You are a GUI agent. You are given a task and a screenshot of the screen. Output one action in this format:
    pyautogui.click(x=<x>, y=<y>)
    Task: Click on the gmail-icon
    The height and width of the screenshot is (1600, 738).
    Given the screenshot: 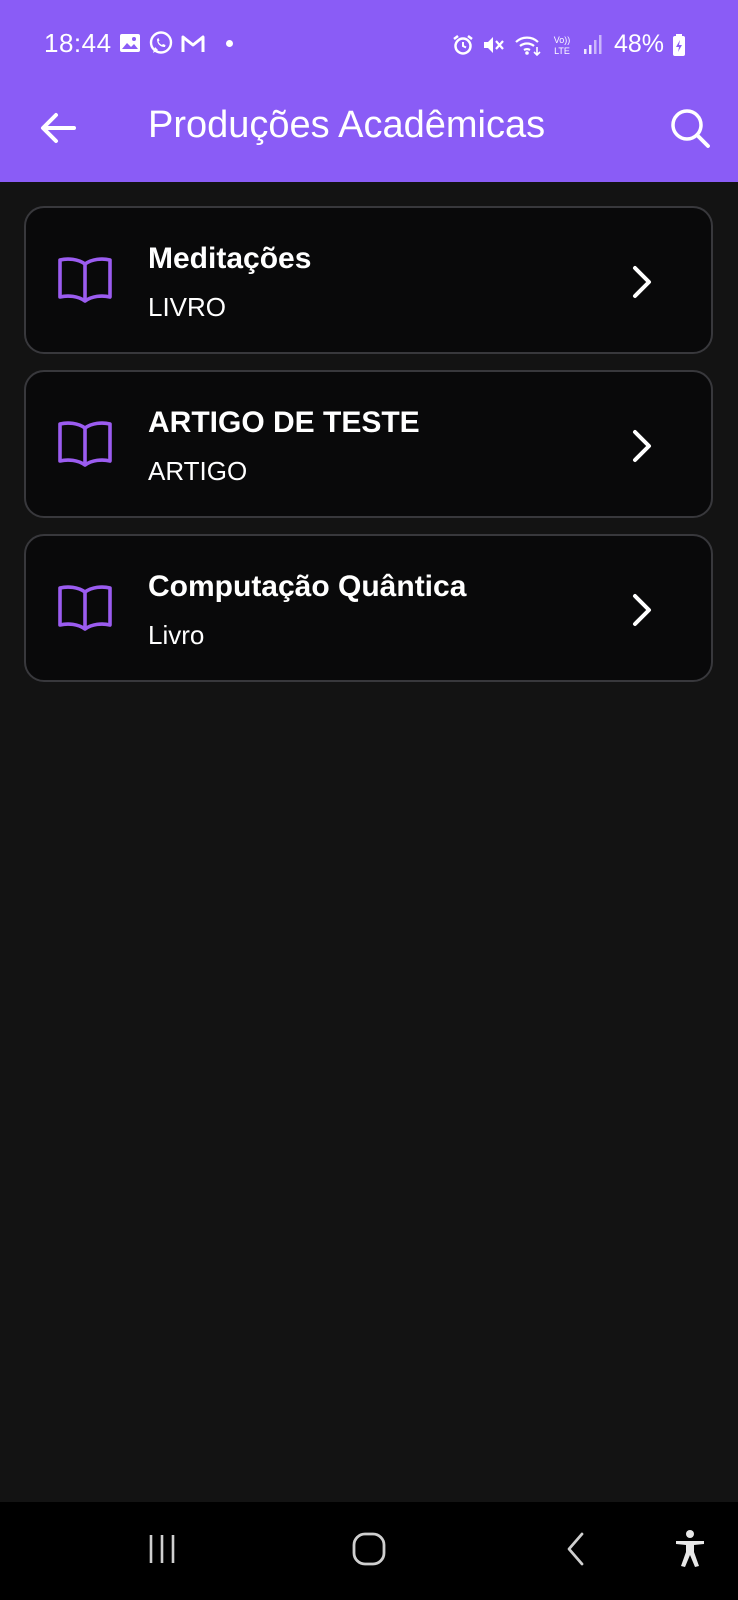 What is the action you would take?
    pyautogui.click(x=193, y=43)
    